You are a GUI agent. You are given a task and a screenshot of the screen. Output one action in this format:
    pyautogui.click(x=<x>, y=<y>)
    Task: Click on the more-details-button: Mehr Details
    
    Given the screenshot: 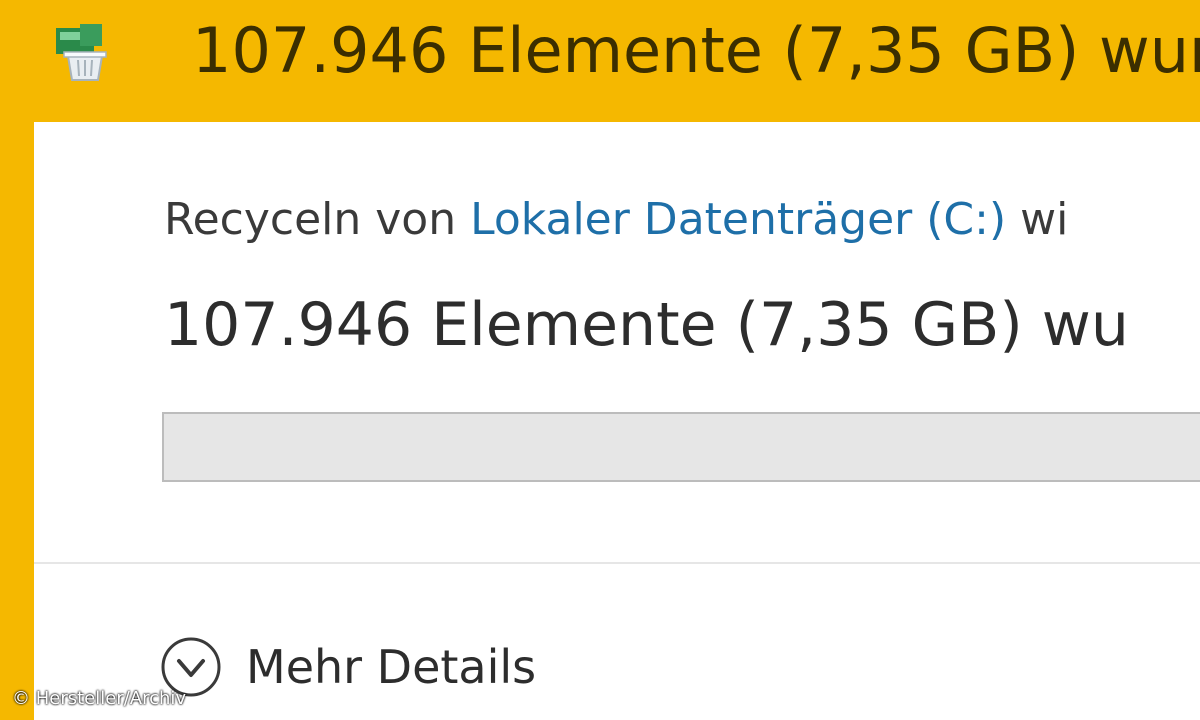 What is the action you would take?
    pyautogui.click(x=348, y=667)
    